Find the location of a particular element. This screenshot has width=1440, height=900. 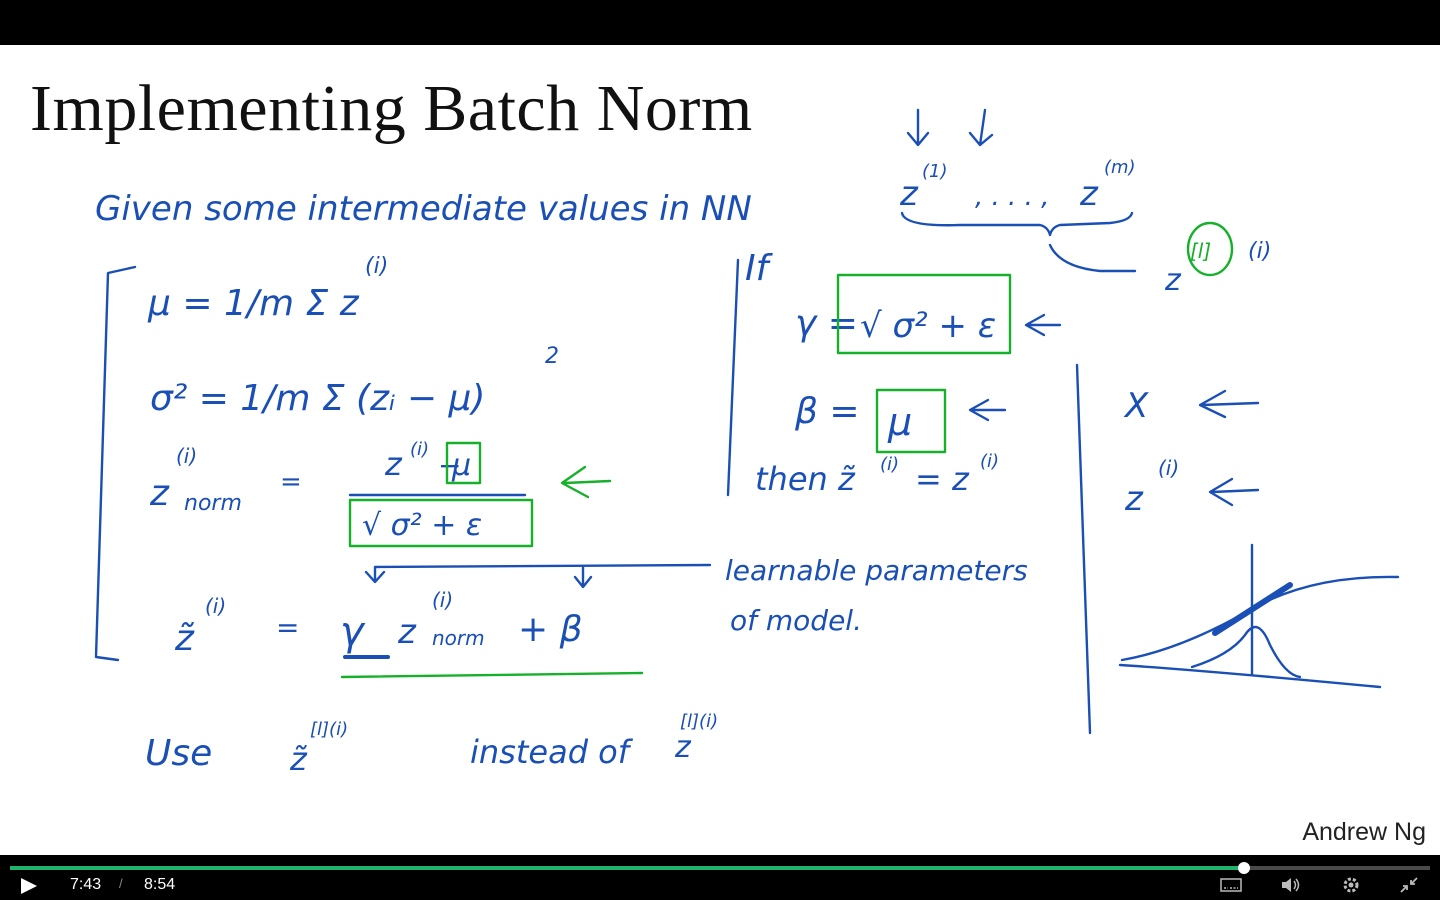

znorm-lhs: z is located at coordinates (159, 493).